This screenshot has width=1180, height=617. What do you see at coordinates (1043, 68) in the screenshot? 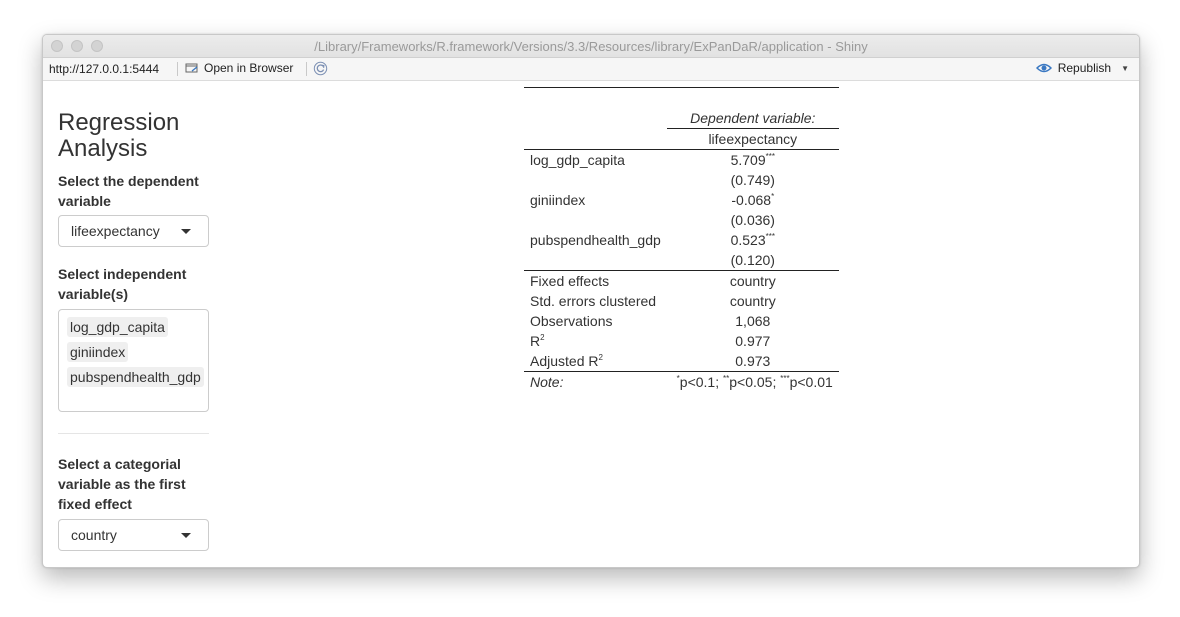
I see `publish-icon` at bounding box center [1043, 68].